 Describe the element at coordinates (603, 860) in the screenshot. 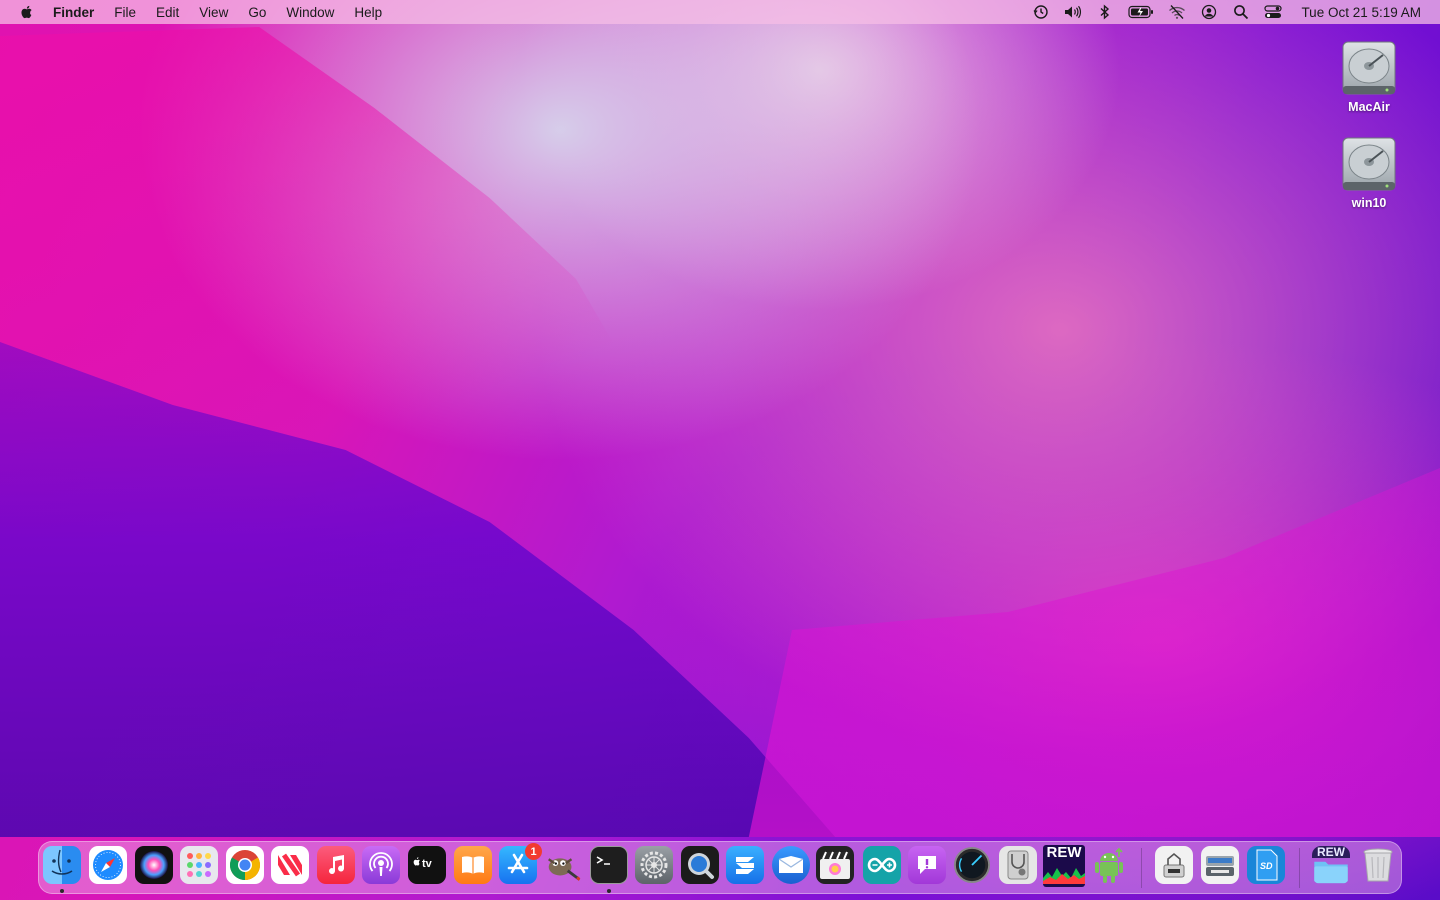

I see `terminal-prompt-icon` at that location.